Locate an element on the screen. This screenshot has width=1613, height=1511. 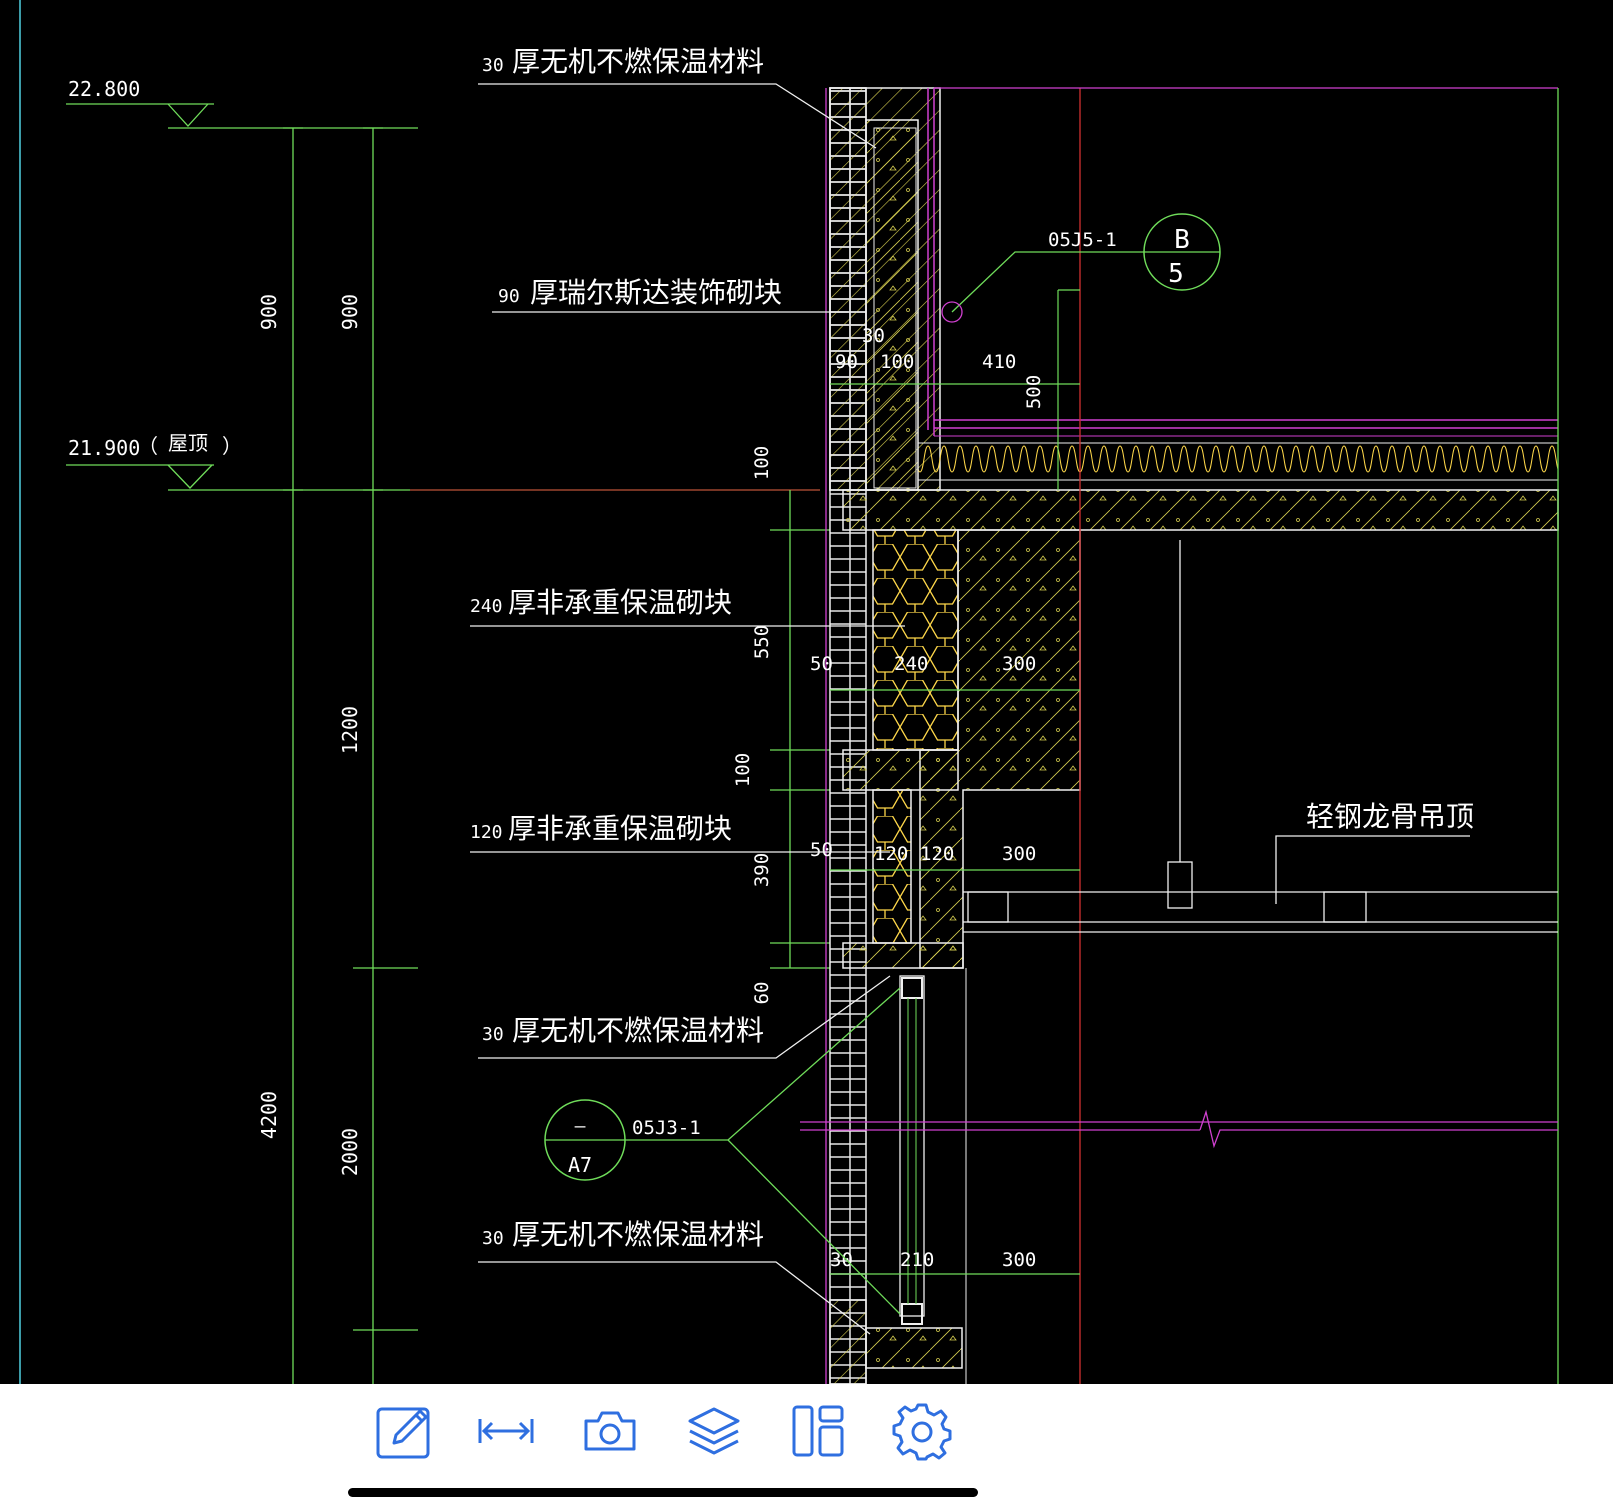
material-label-5: 30 厚无机不燃保温材料 is located at coordinates (684, 1017).